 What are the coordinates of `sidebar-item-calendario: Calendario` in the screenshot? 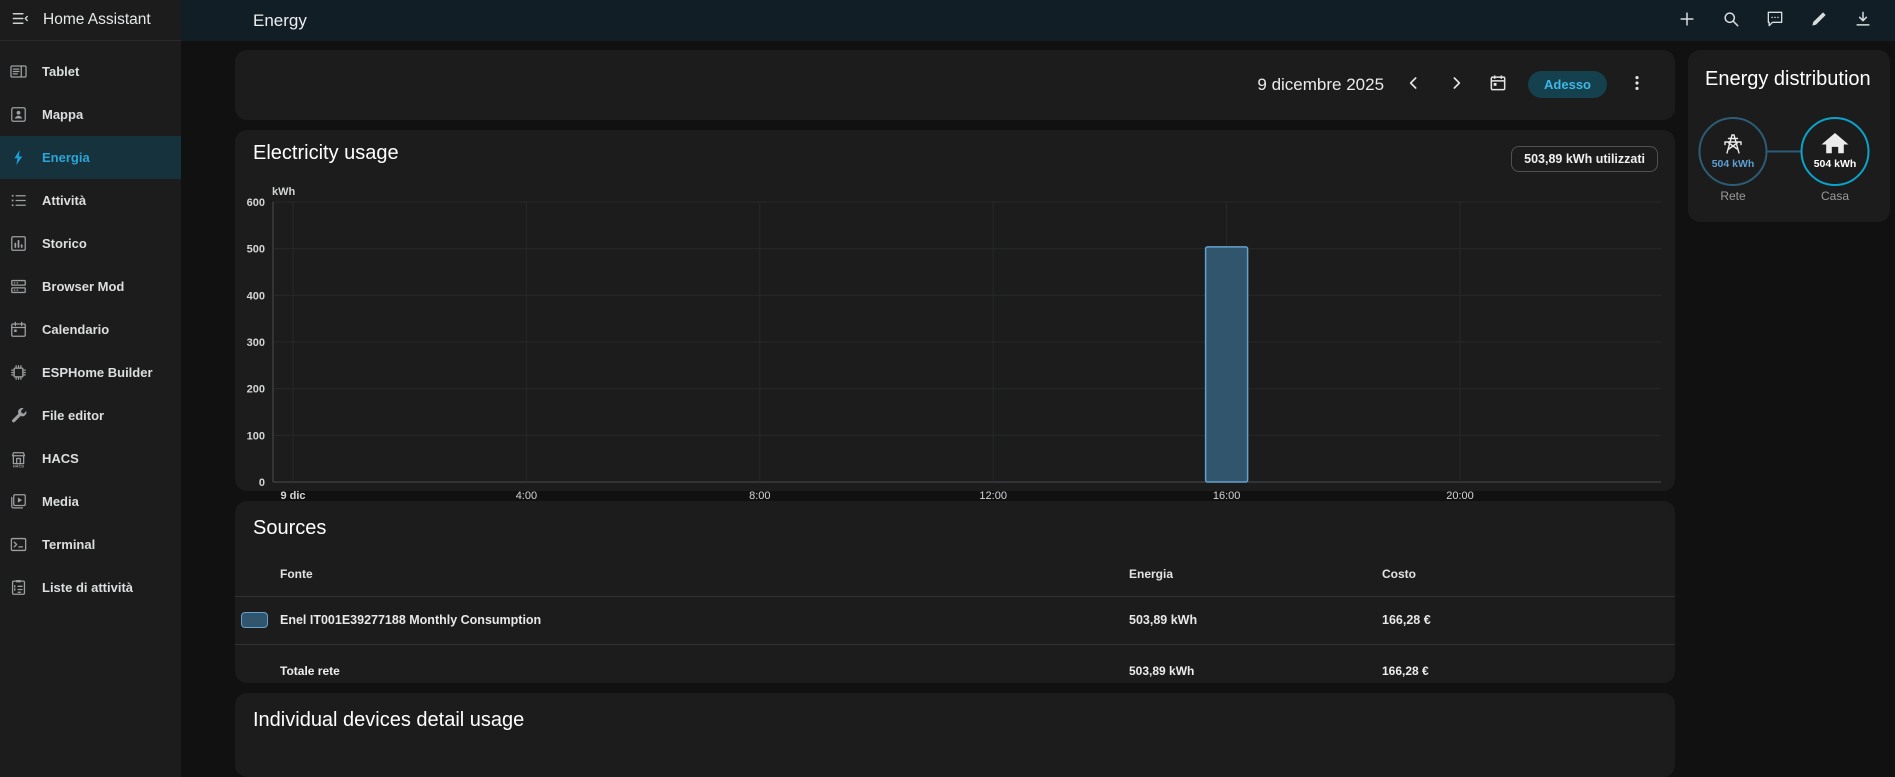 It's located at (90, 329).